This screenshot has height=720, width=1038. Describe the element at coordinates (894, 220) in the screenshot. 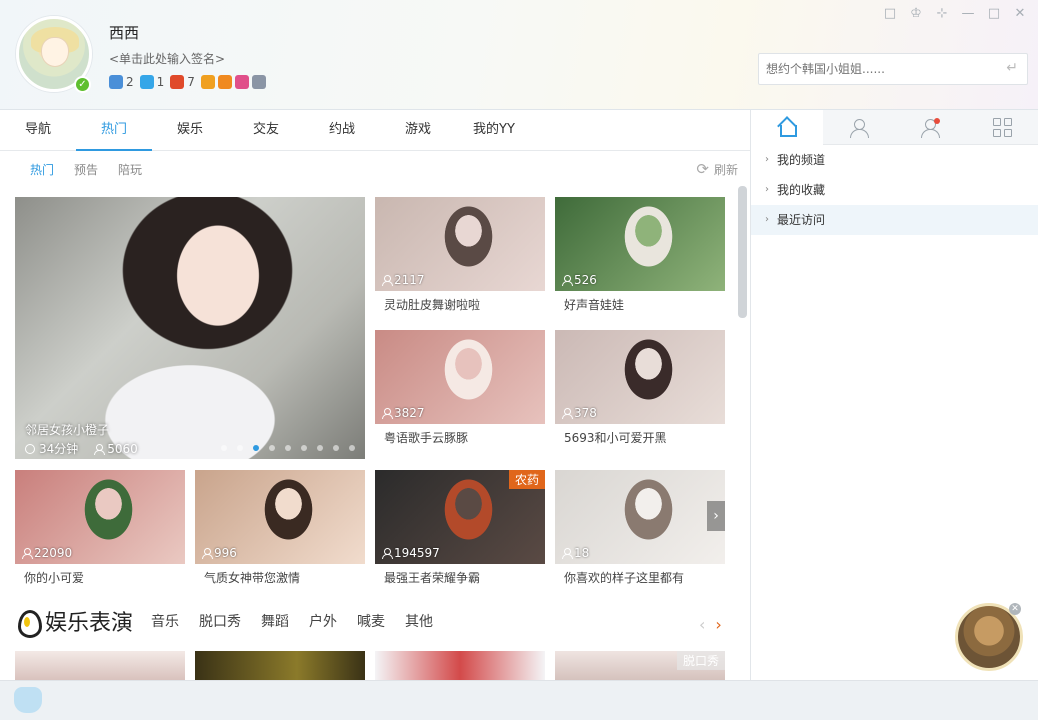

I see `tree-item: › 最近访问` at that location.